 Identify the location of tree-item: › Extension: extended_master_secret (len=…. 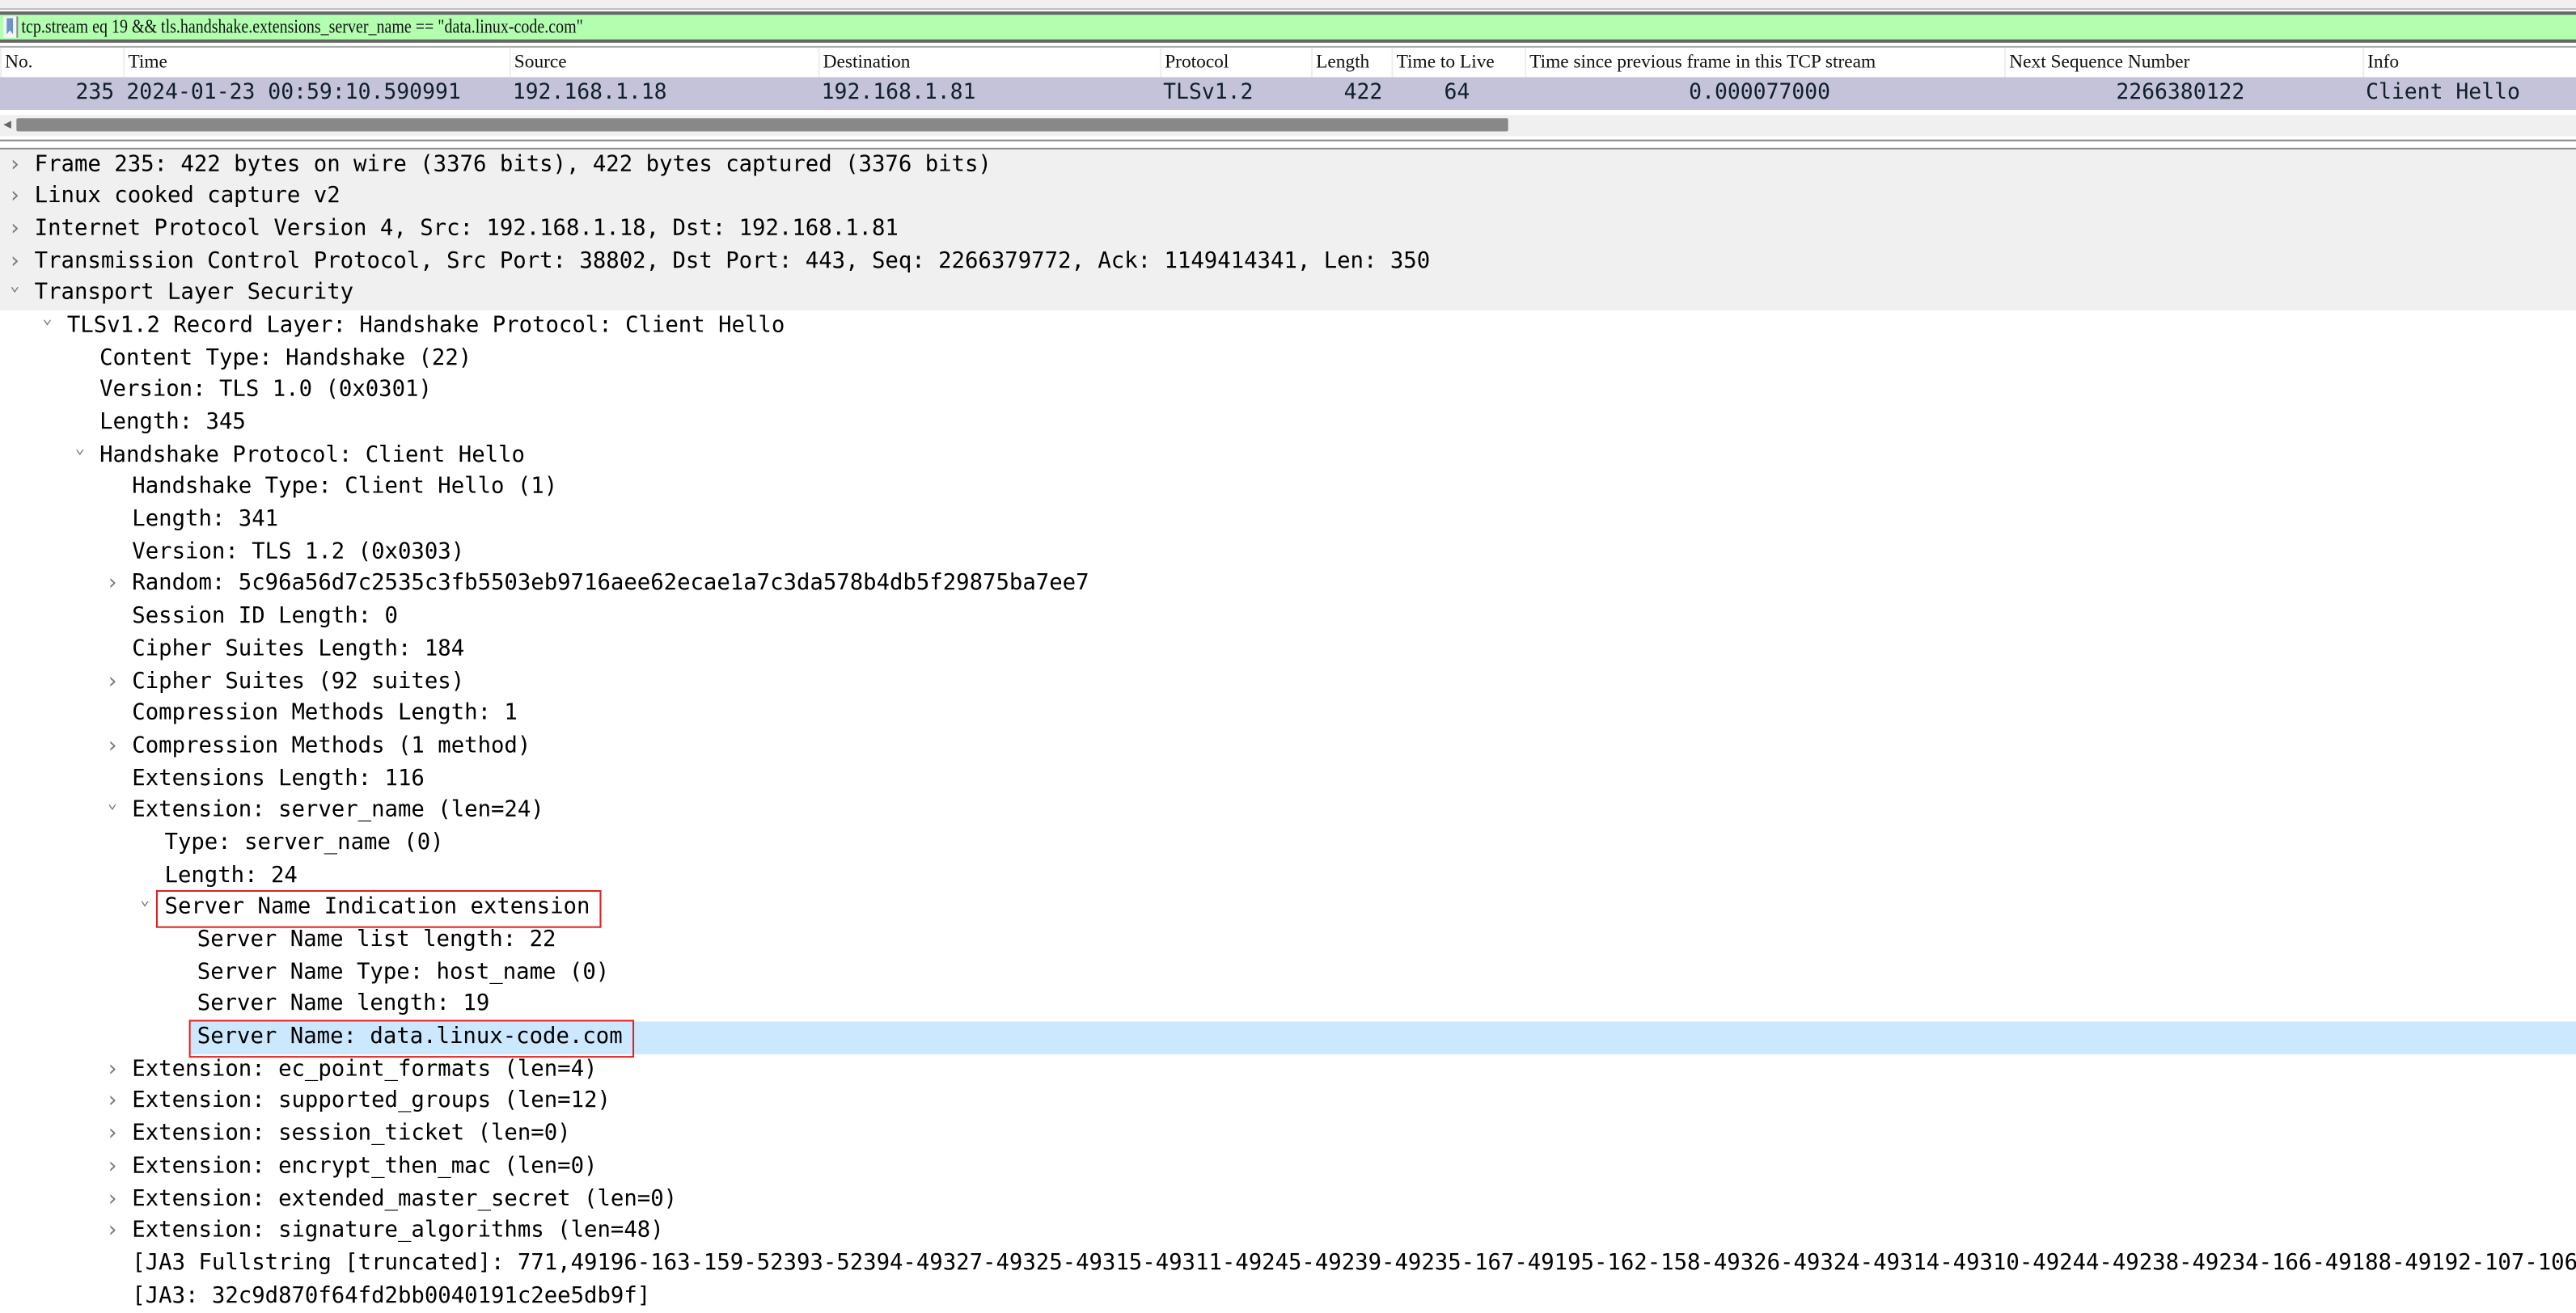
(1288, 1200).